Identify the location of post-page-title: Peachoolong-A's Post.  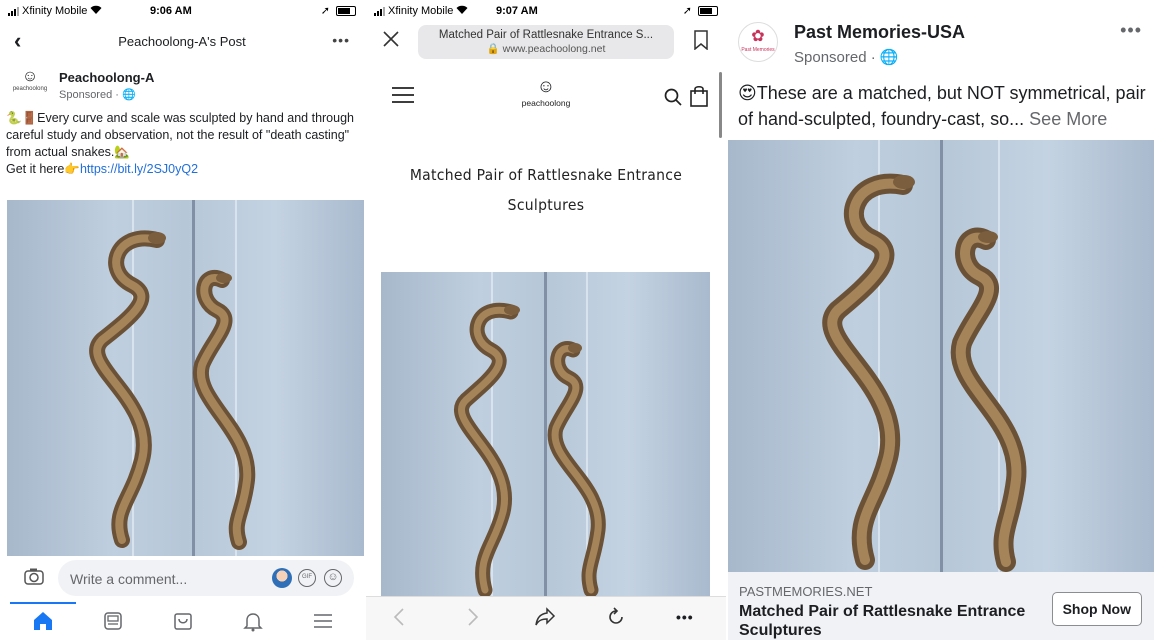
(182, 41).